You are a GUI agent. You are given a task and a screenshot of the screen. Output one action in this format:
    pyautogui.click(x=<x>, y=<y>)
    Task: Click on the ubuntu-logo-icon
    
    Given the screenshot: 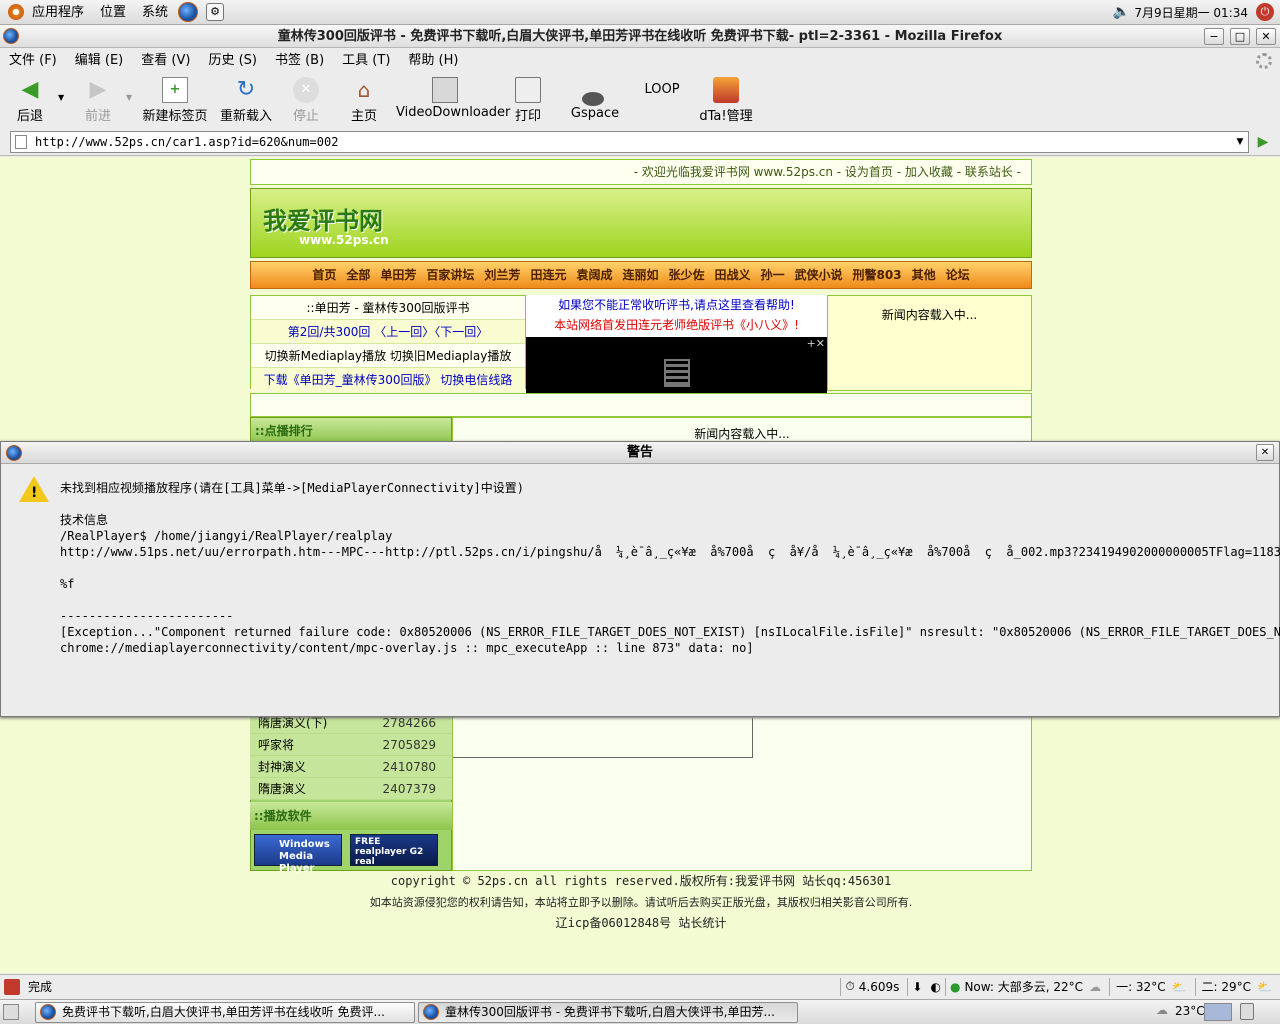 What is the action you would take?
    pyautogui.click(x=16, y=12)
    